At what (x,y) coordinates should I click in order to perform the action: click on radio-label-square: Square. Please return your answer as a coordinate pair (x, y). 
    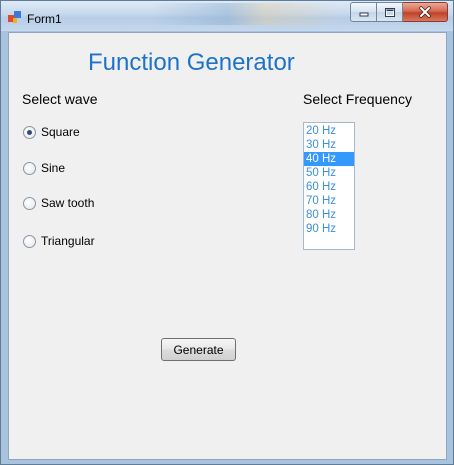
    Looking at the image, I should click on (60, 132).